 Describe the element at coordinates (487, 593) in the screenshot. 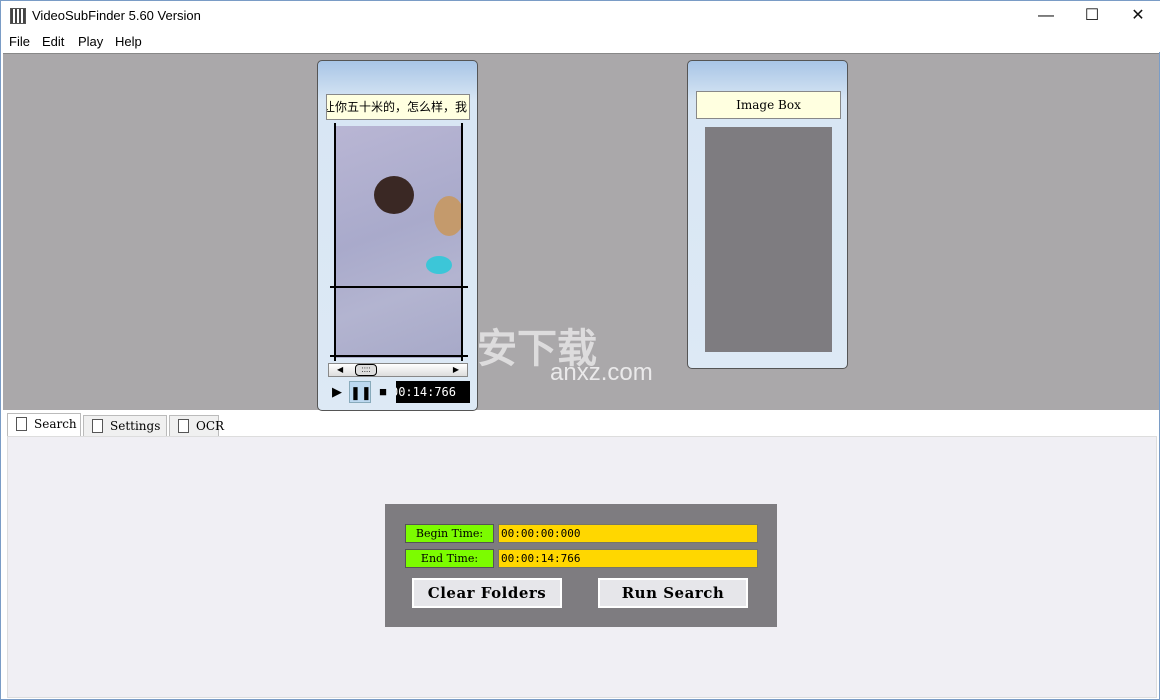

I see `clear-folders-button: Clear Folders` at that location.